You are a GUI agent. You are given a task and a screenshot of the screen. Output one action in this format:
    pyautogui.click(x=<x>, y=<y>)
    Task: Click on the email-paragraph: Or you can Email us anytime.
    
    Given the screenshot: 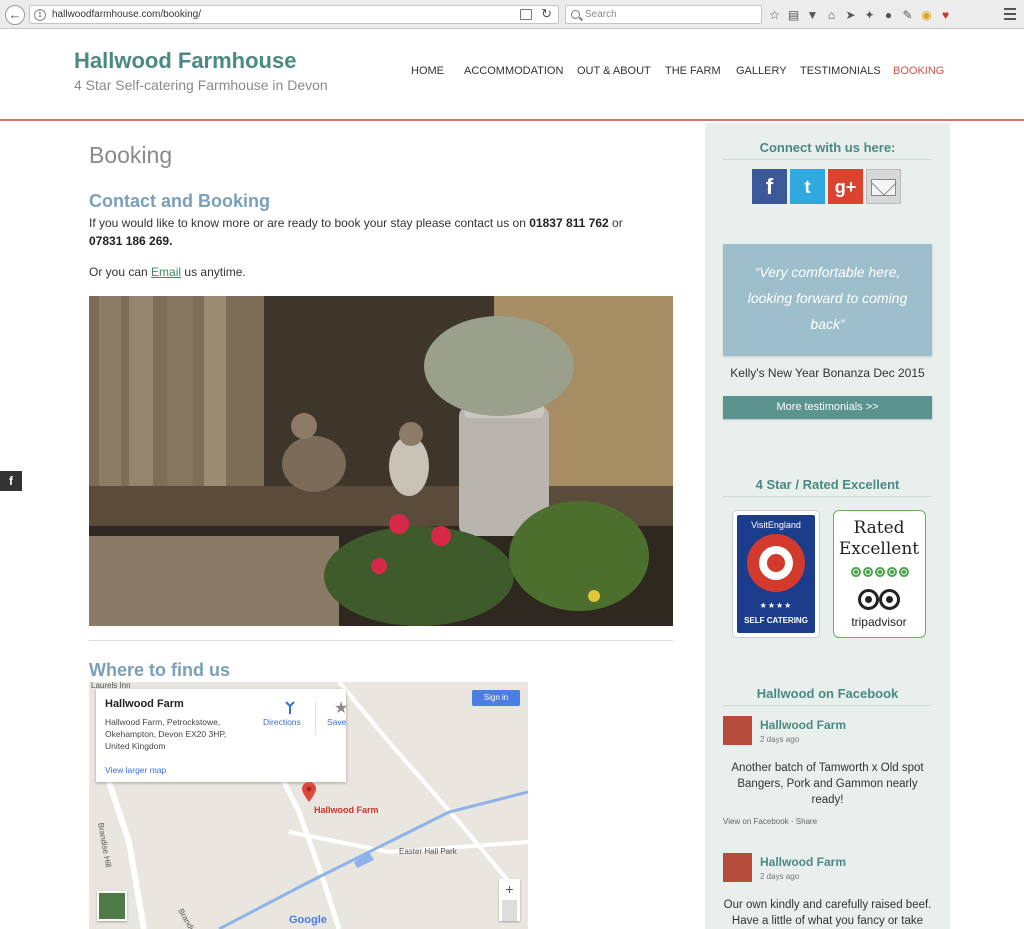 What is the action you would take?
    pyautogui.click(x=167, y=272)
    